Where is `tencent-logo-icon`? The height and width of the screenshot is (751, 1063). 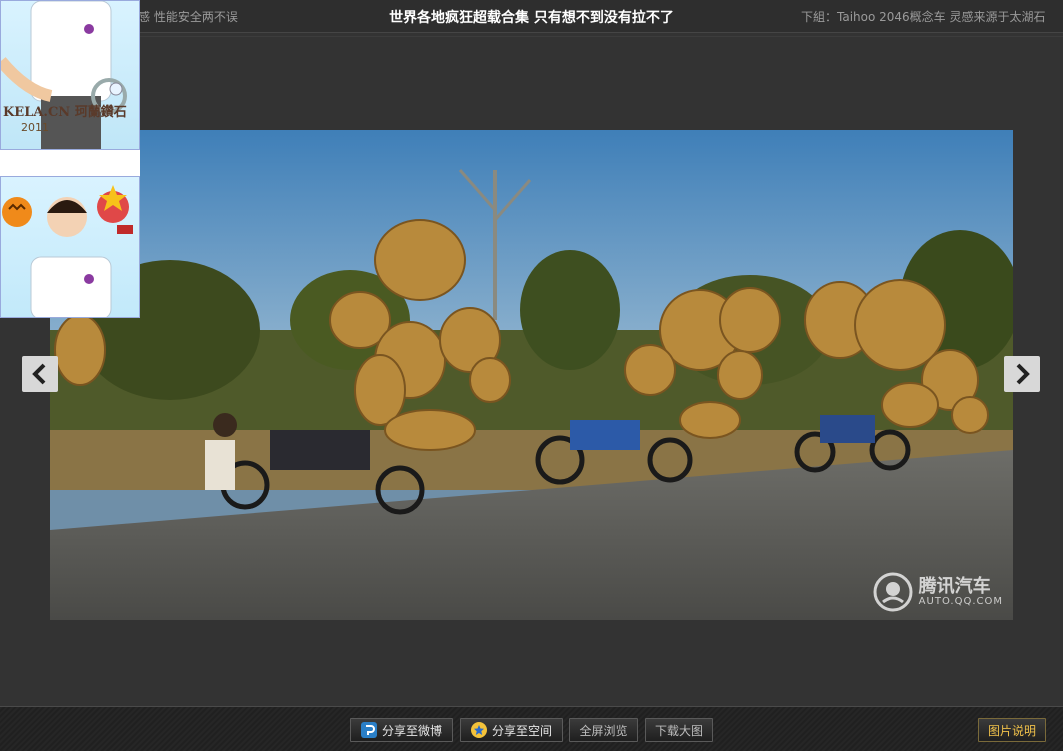 tencent-logo-icon is located at coordinates (893, 592).